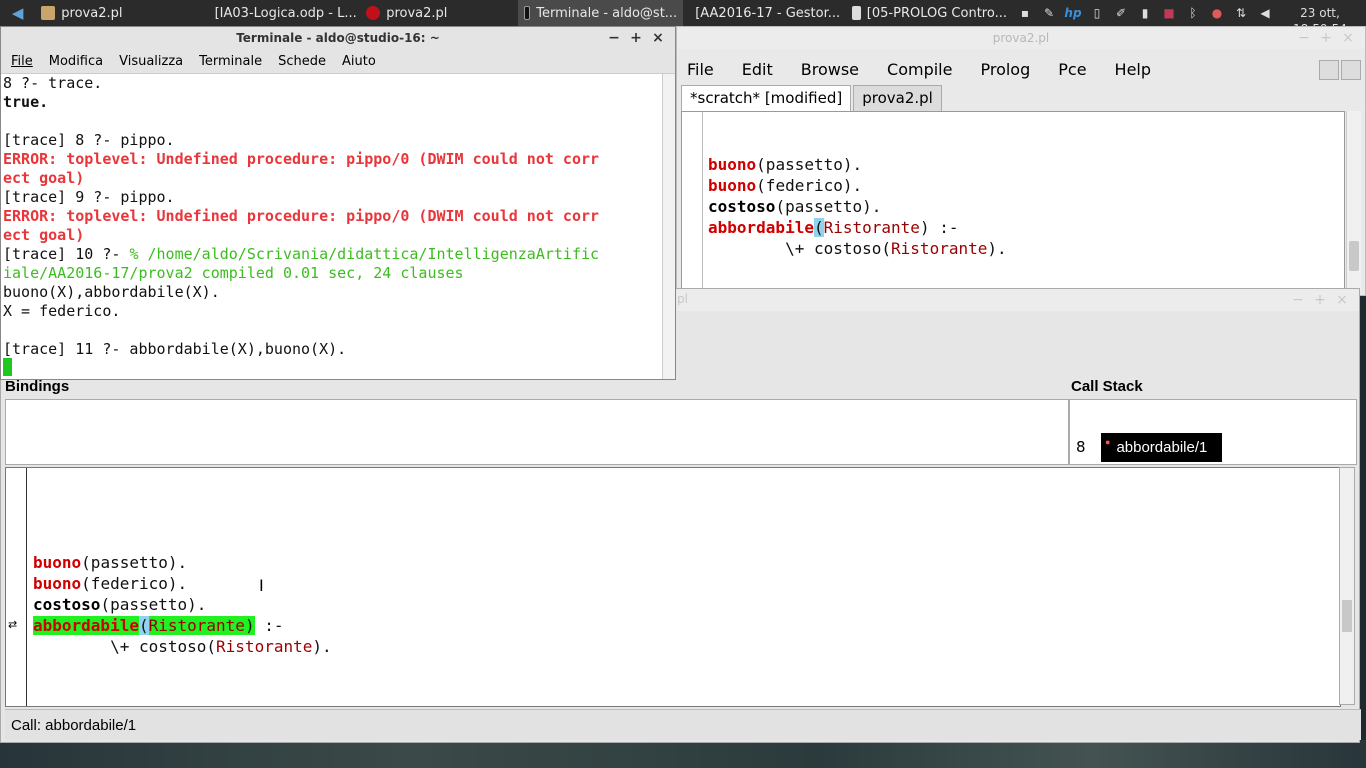 Image resolution: width=1366 pixels, height=768 pixels. What do you see at coordinates (683, 724) in the screenshot?
I see `status-bar: Call: abbordabile/1` at bounding box center [683, 724].